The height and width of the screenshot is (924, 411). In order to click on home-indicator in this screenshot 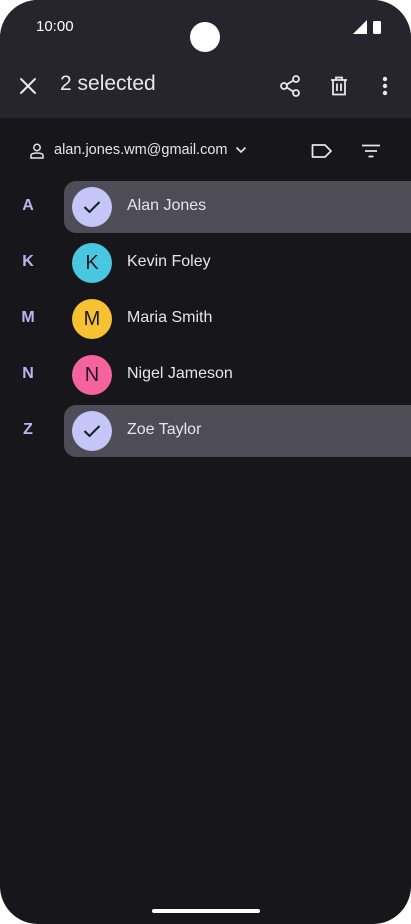, I will do `click(206, 911)`.